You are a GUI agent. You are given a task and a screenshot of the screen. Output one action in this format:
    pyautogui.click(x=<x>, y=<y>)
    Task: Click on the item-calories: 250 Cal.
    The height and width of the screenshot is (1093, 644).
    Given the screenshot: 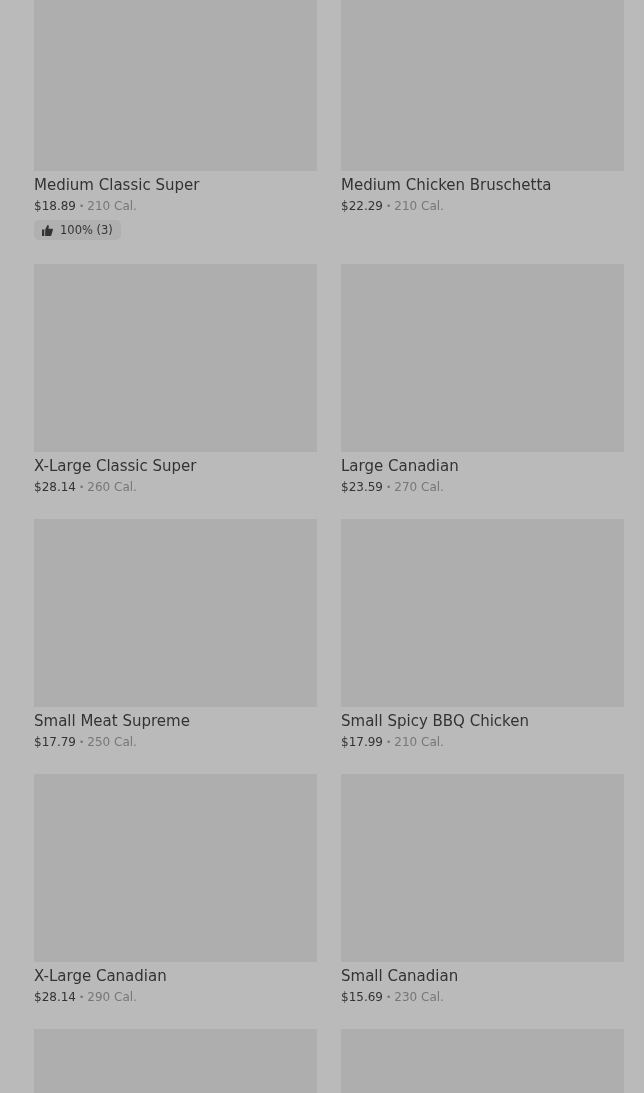 What is the action you would take?
    pyautogui.click(x=112, y=742)
    